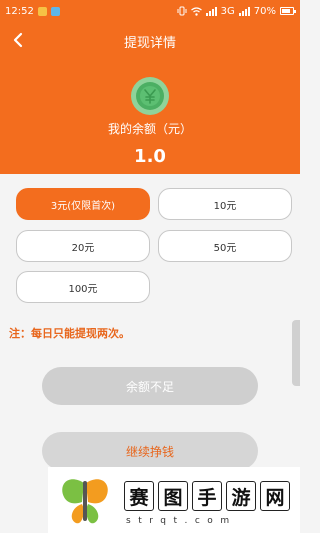 The width and height of the screenshot is (320, 533). What do you see at coordinates (69, 333) in the screenshot?
I see `withdraw-note: 注：每日只能提现两次。` at bounding box center [69, 333].